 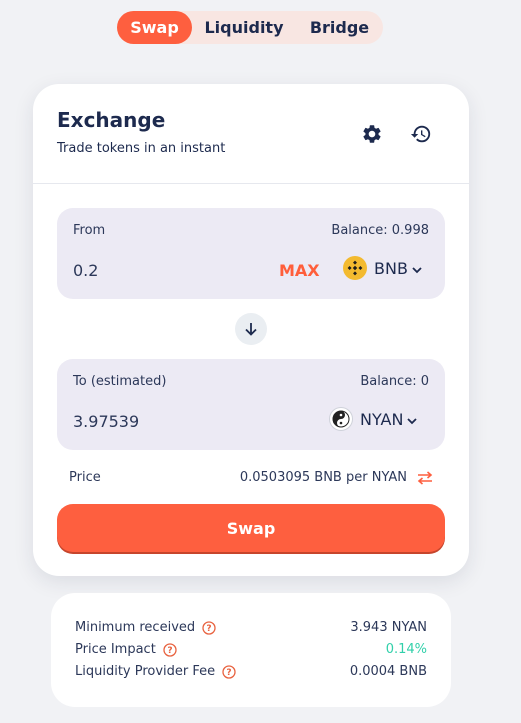 I want to click on price-row: Price 0.0503095 BNB per NYAN, so click(x=251, y=477).